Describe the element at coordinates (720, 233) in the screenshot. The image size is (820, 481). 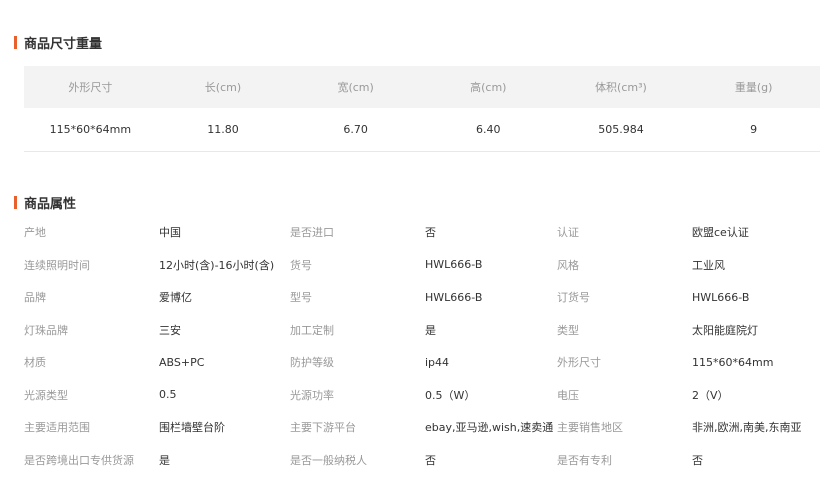
I see `attr-value: 欧盟ce认证` at that location.